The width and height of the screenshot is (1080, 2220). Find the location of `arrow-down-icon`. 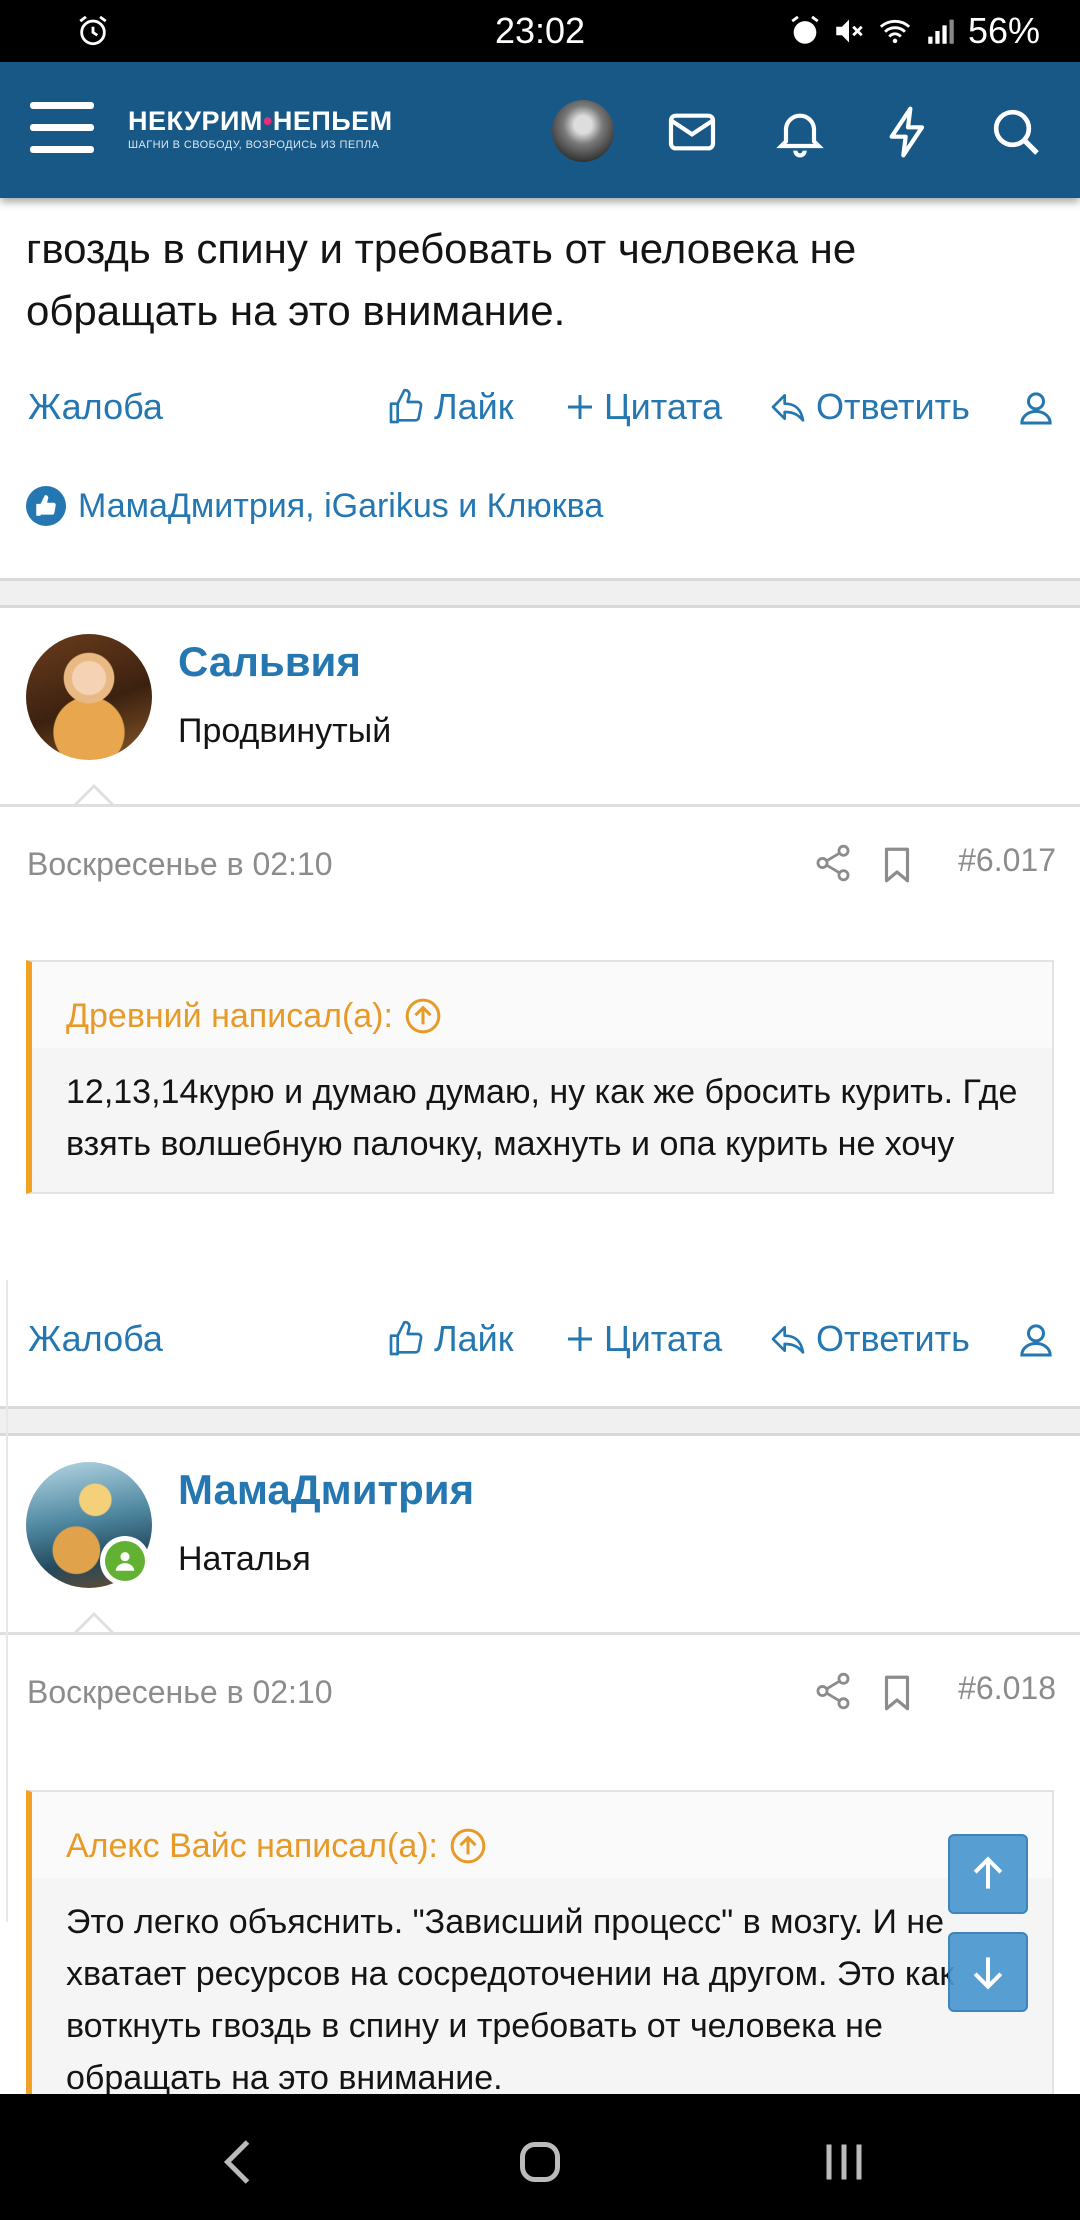

arrow-down-icon is located at coordinates (988, 1973).